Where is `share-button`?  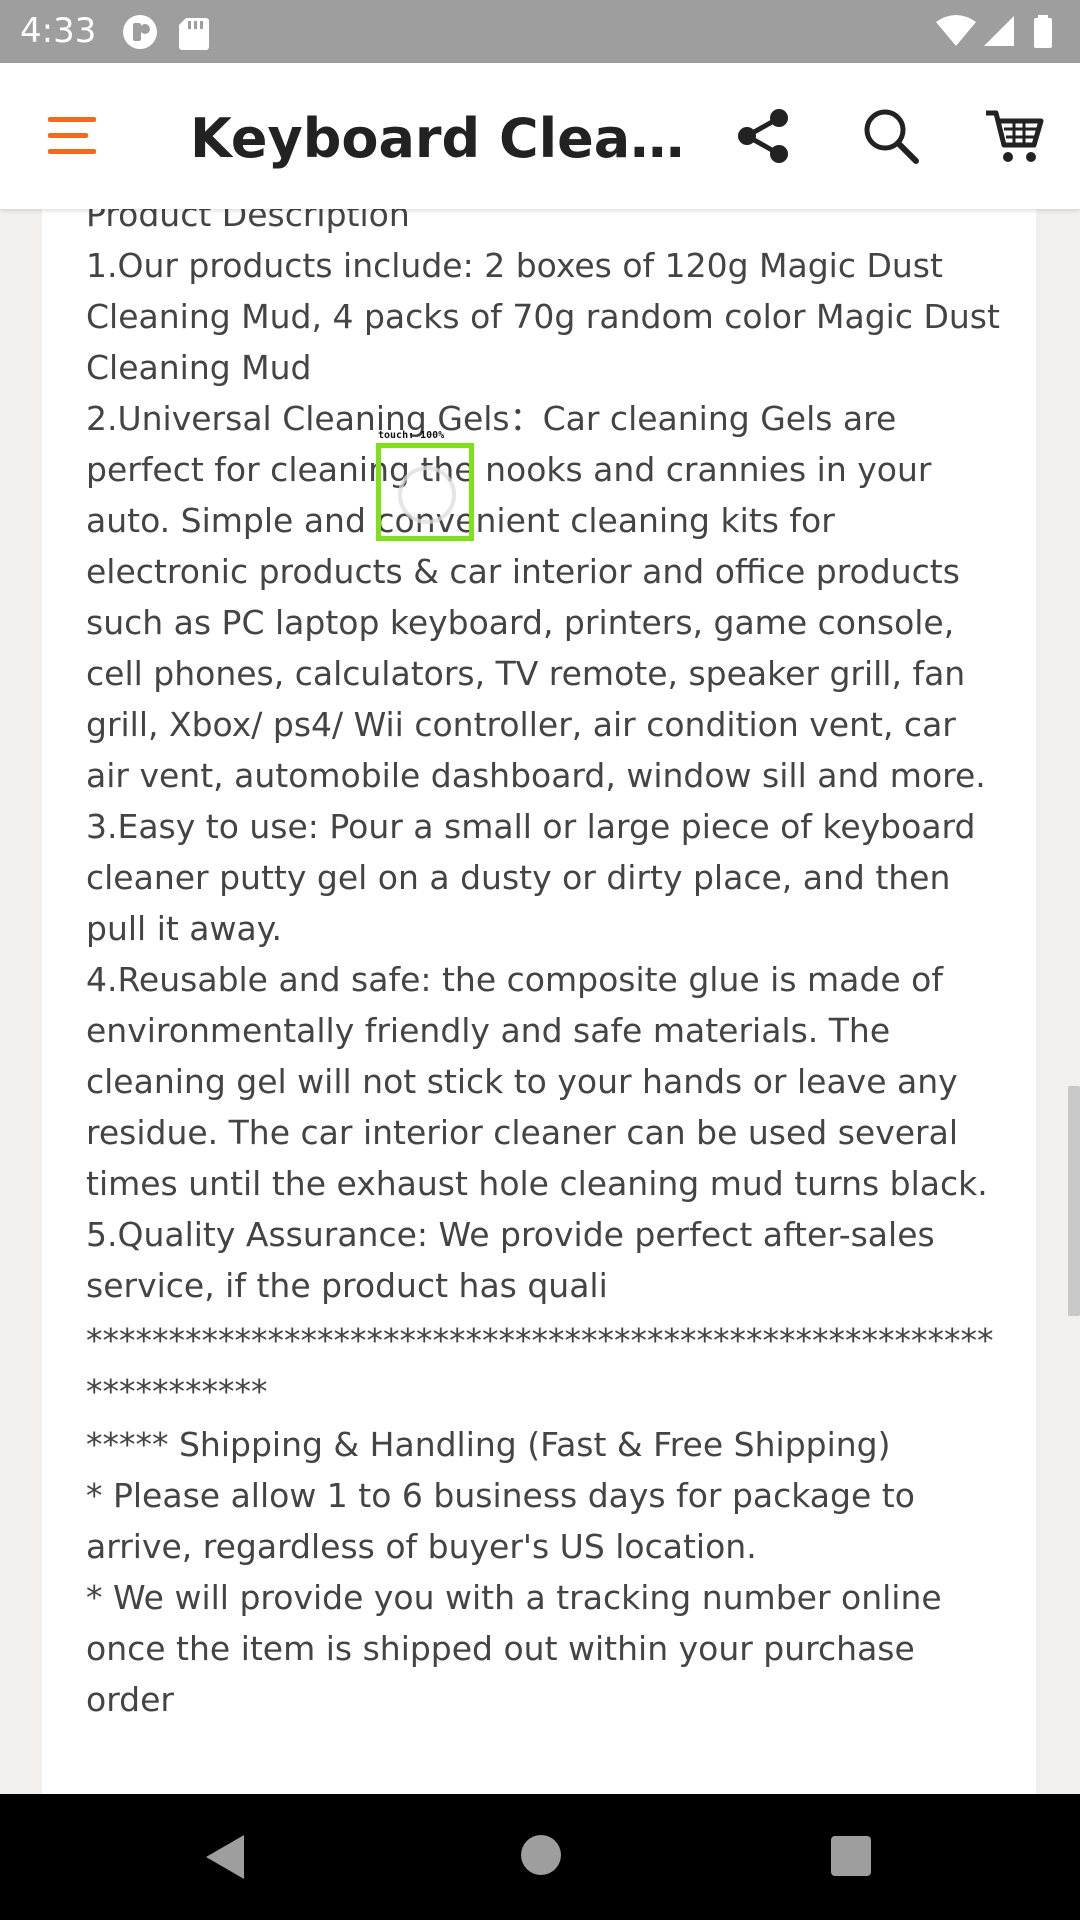 share-button is located at coordinates (764, 136).